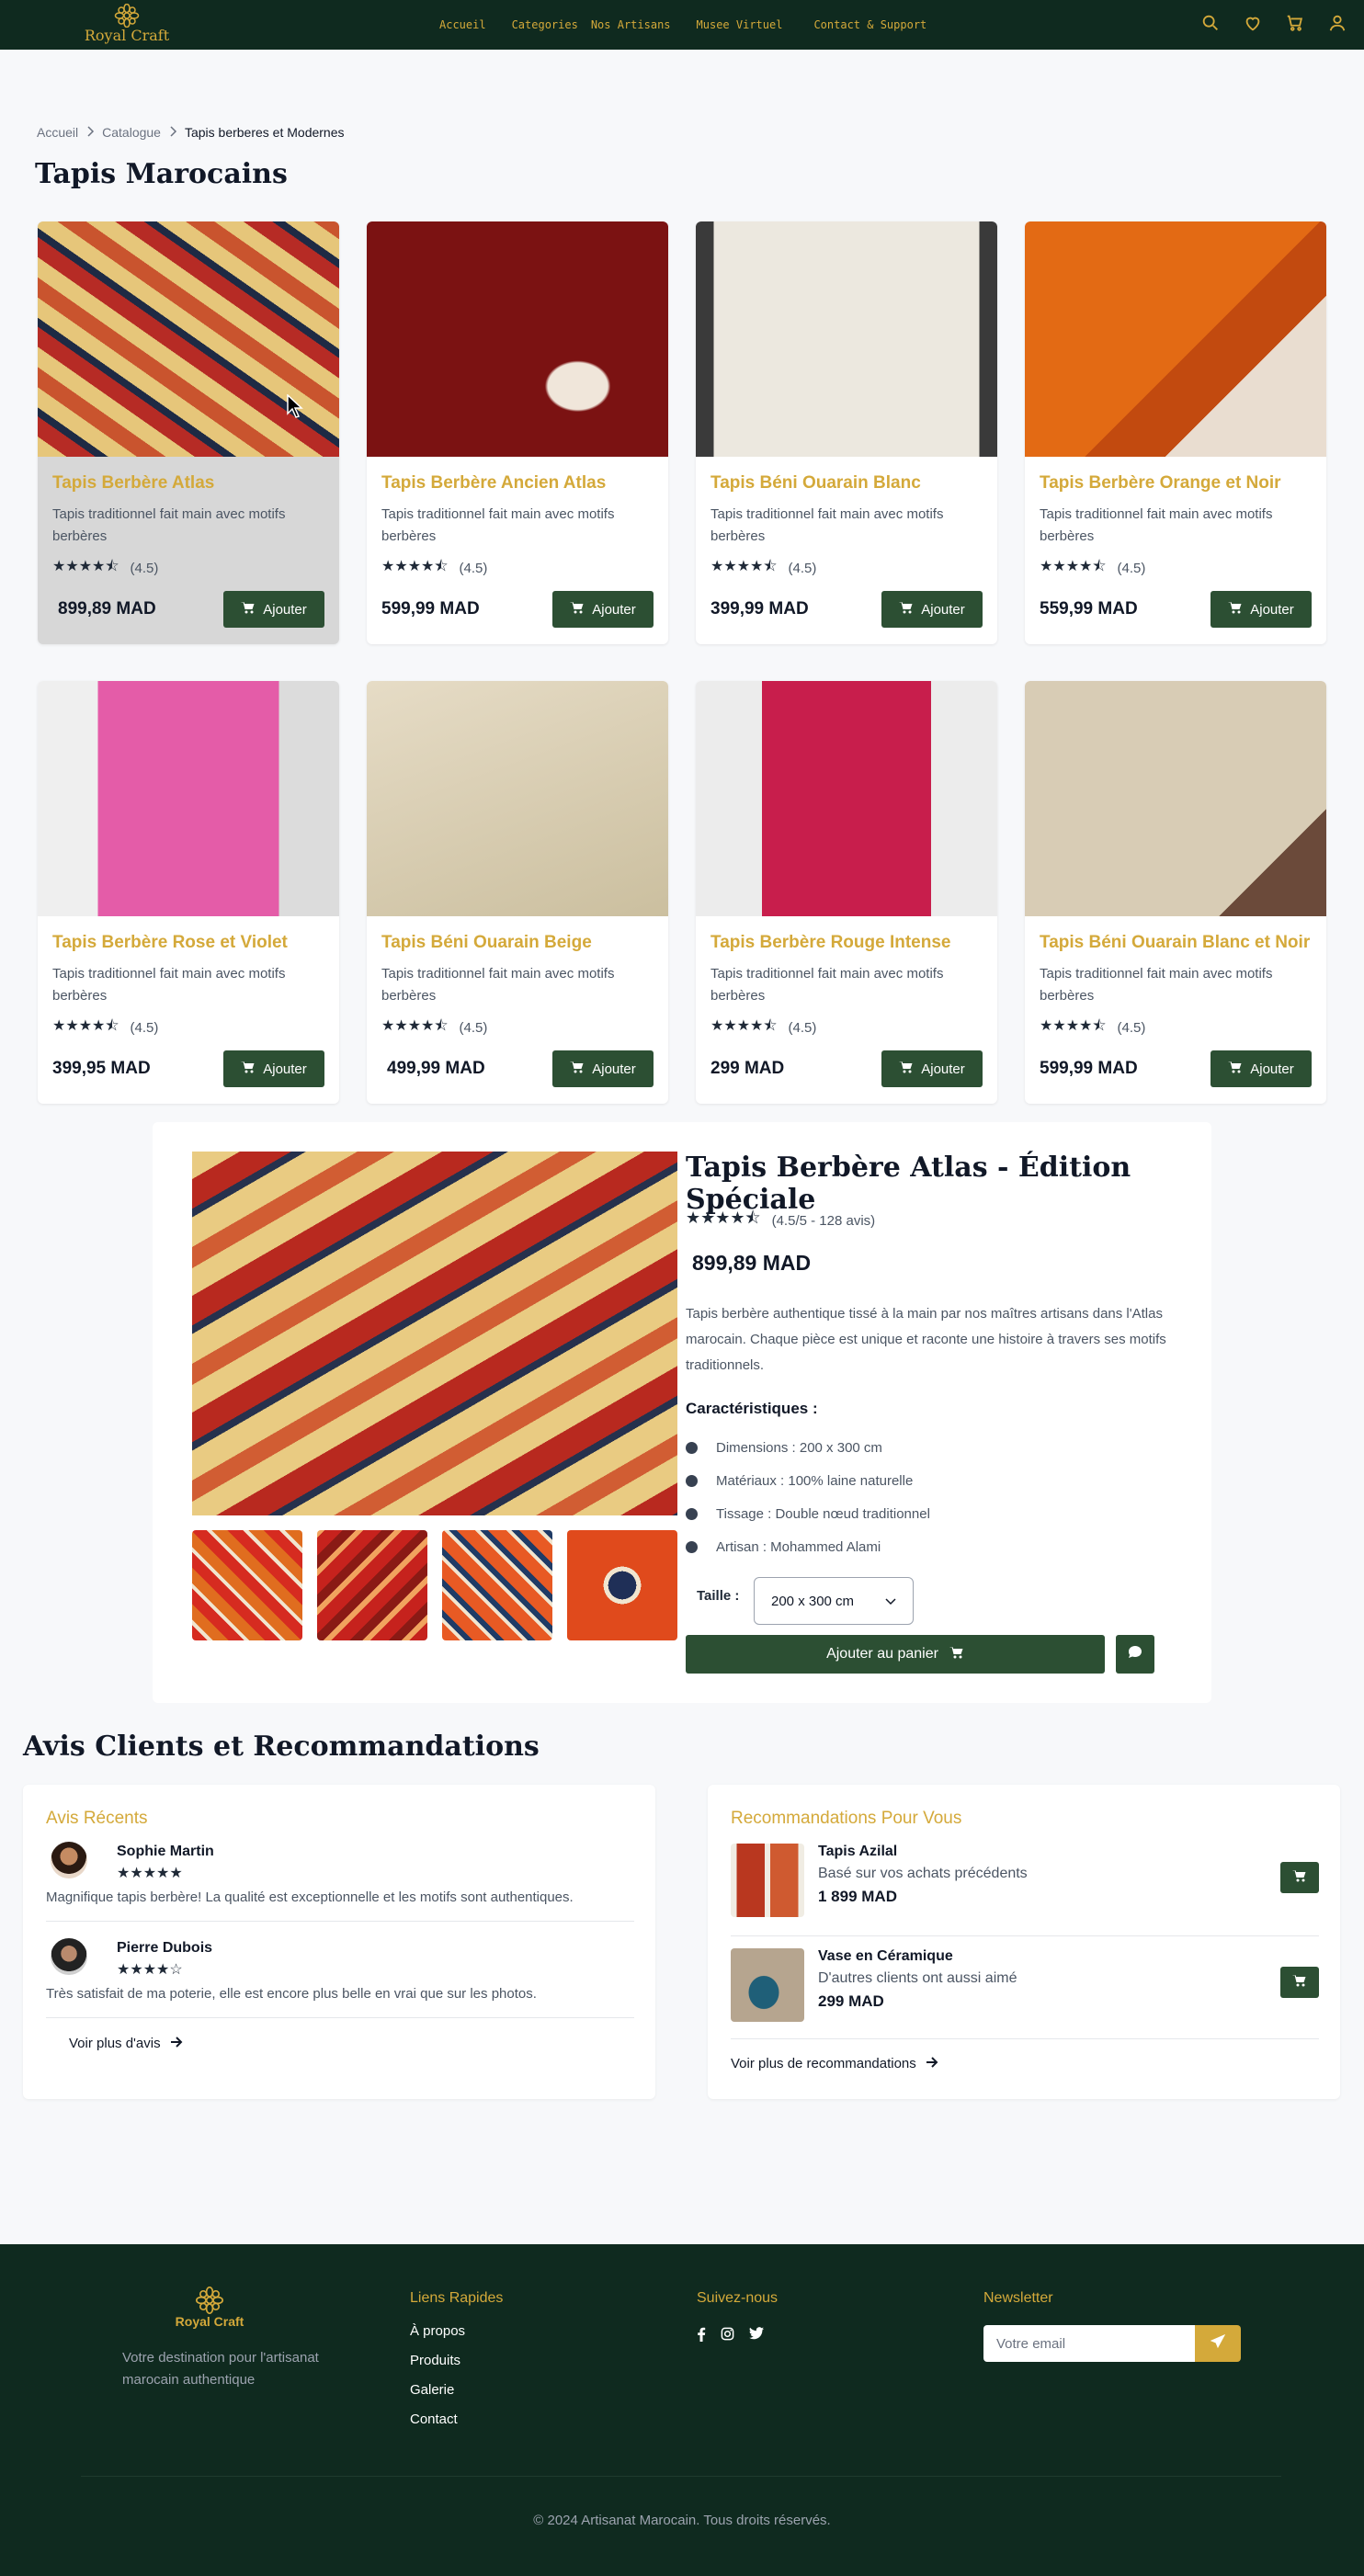 The width and height of the screenshot is (1364, 2576). Describe the element at coordinates (170, 943) in the screenshot. I see `product-name: Tapis Berbère Rose et Violet` at that location.